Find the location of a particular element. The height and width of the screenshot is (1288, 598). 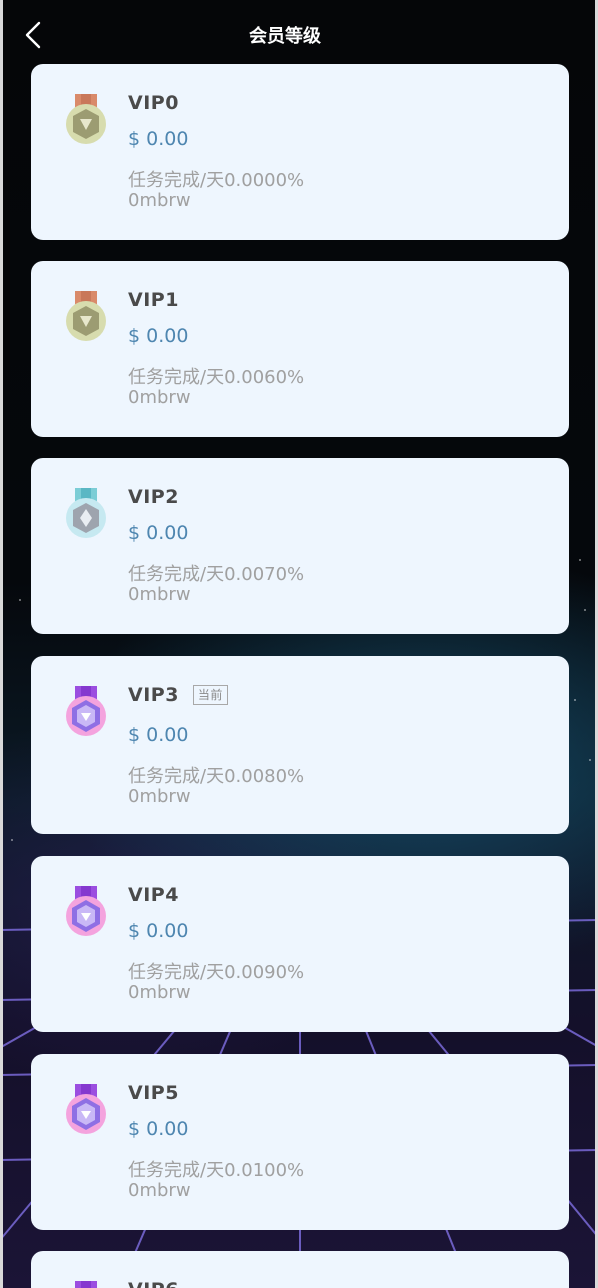

vip-level-card: VIP6 is located at coordinates (300, 1269).